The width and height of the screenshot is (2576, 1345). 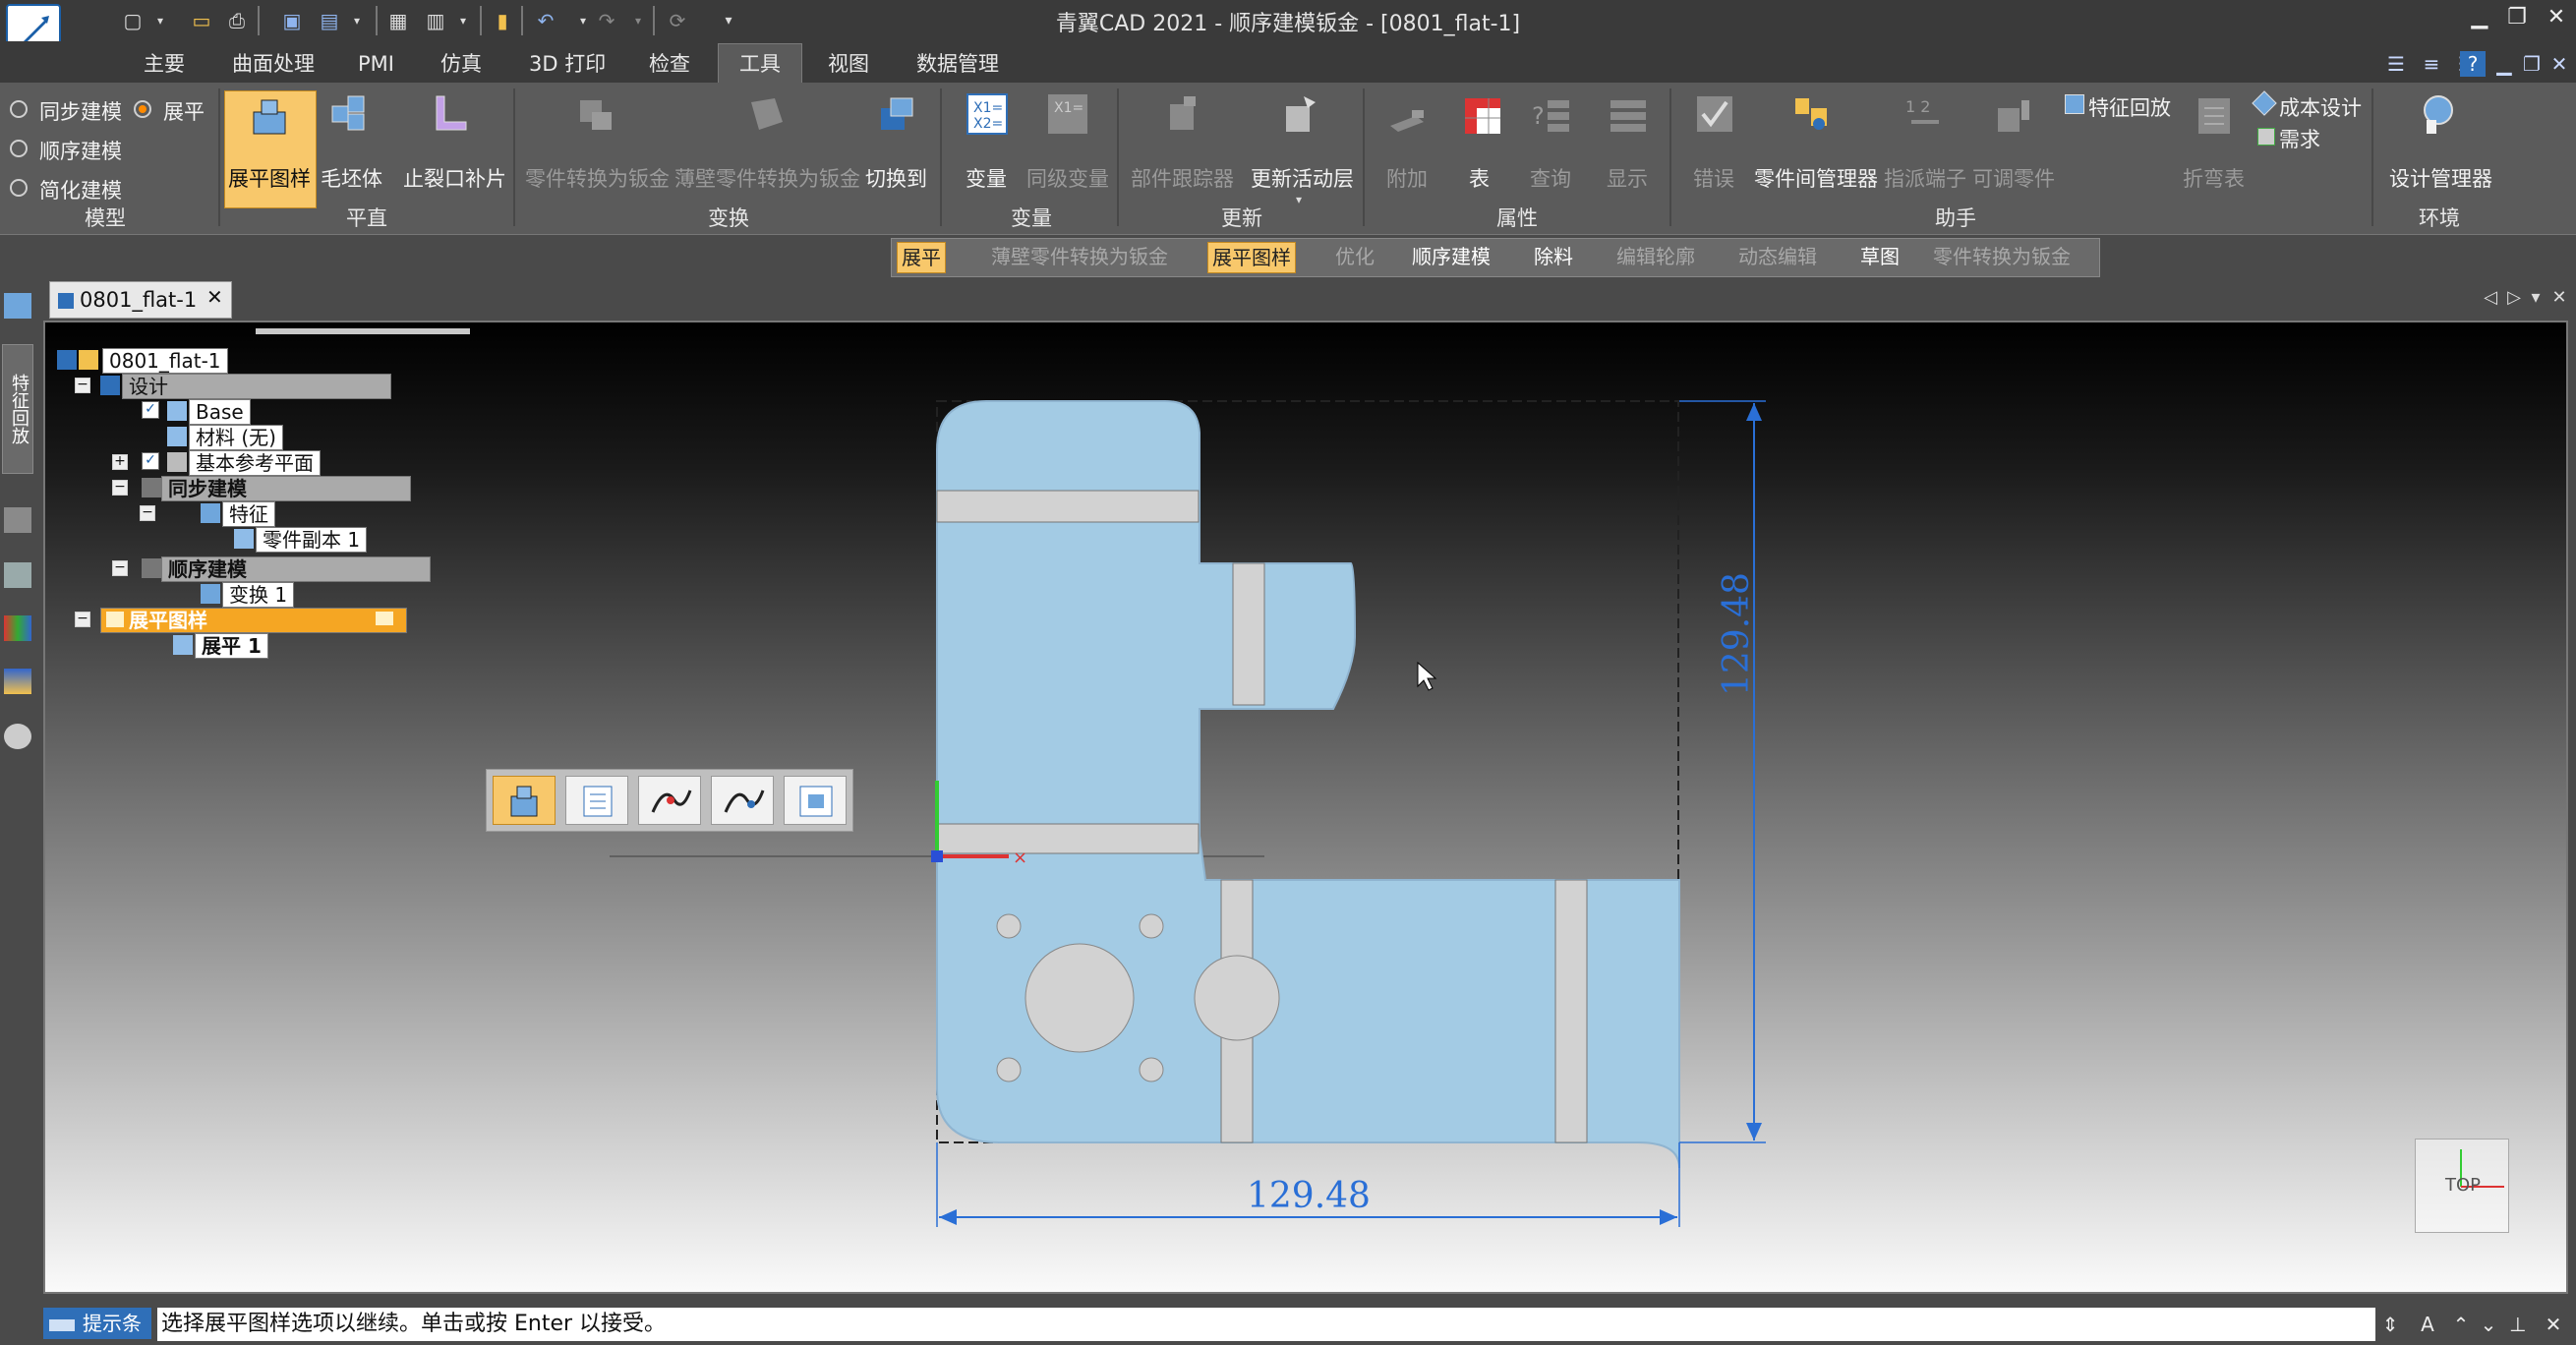 I want to click on table-icon, so click(x=1482, y=116).